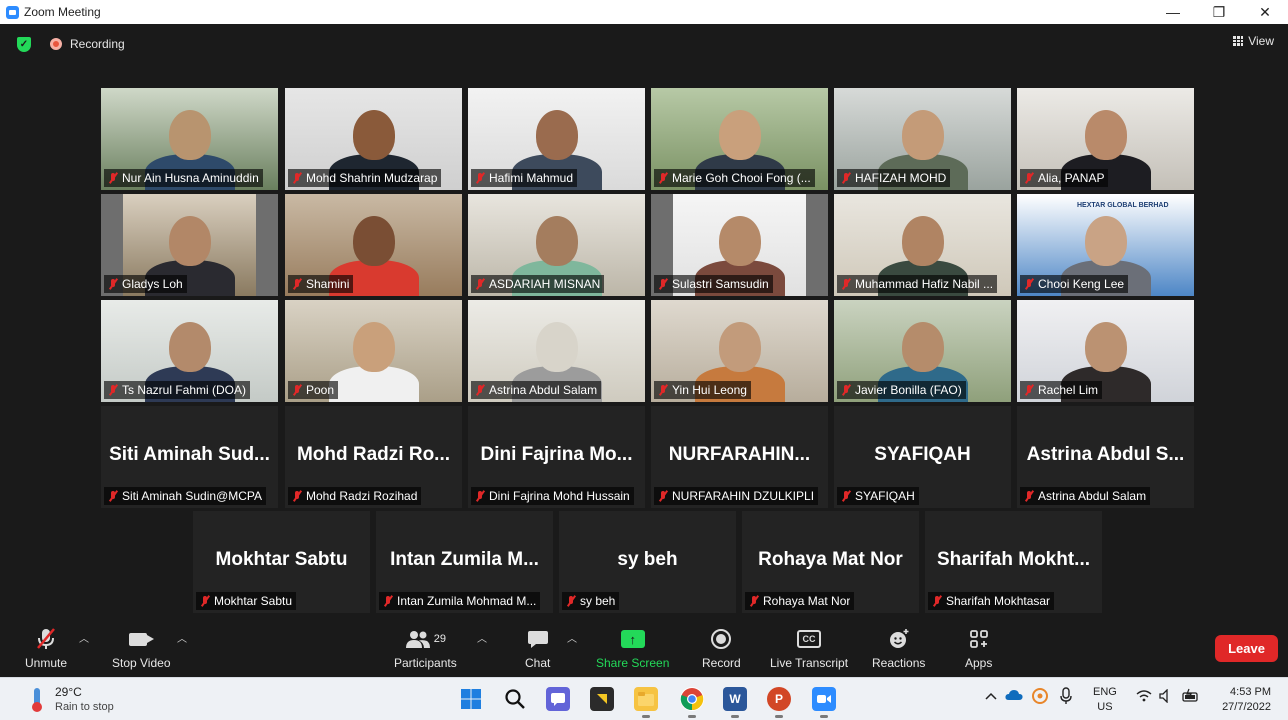 The image size is (1288, 720). I want to click on volume-icon, so click(1166, 697).